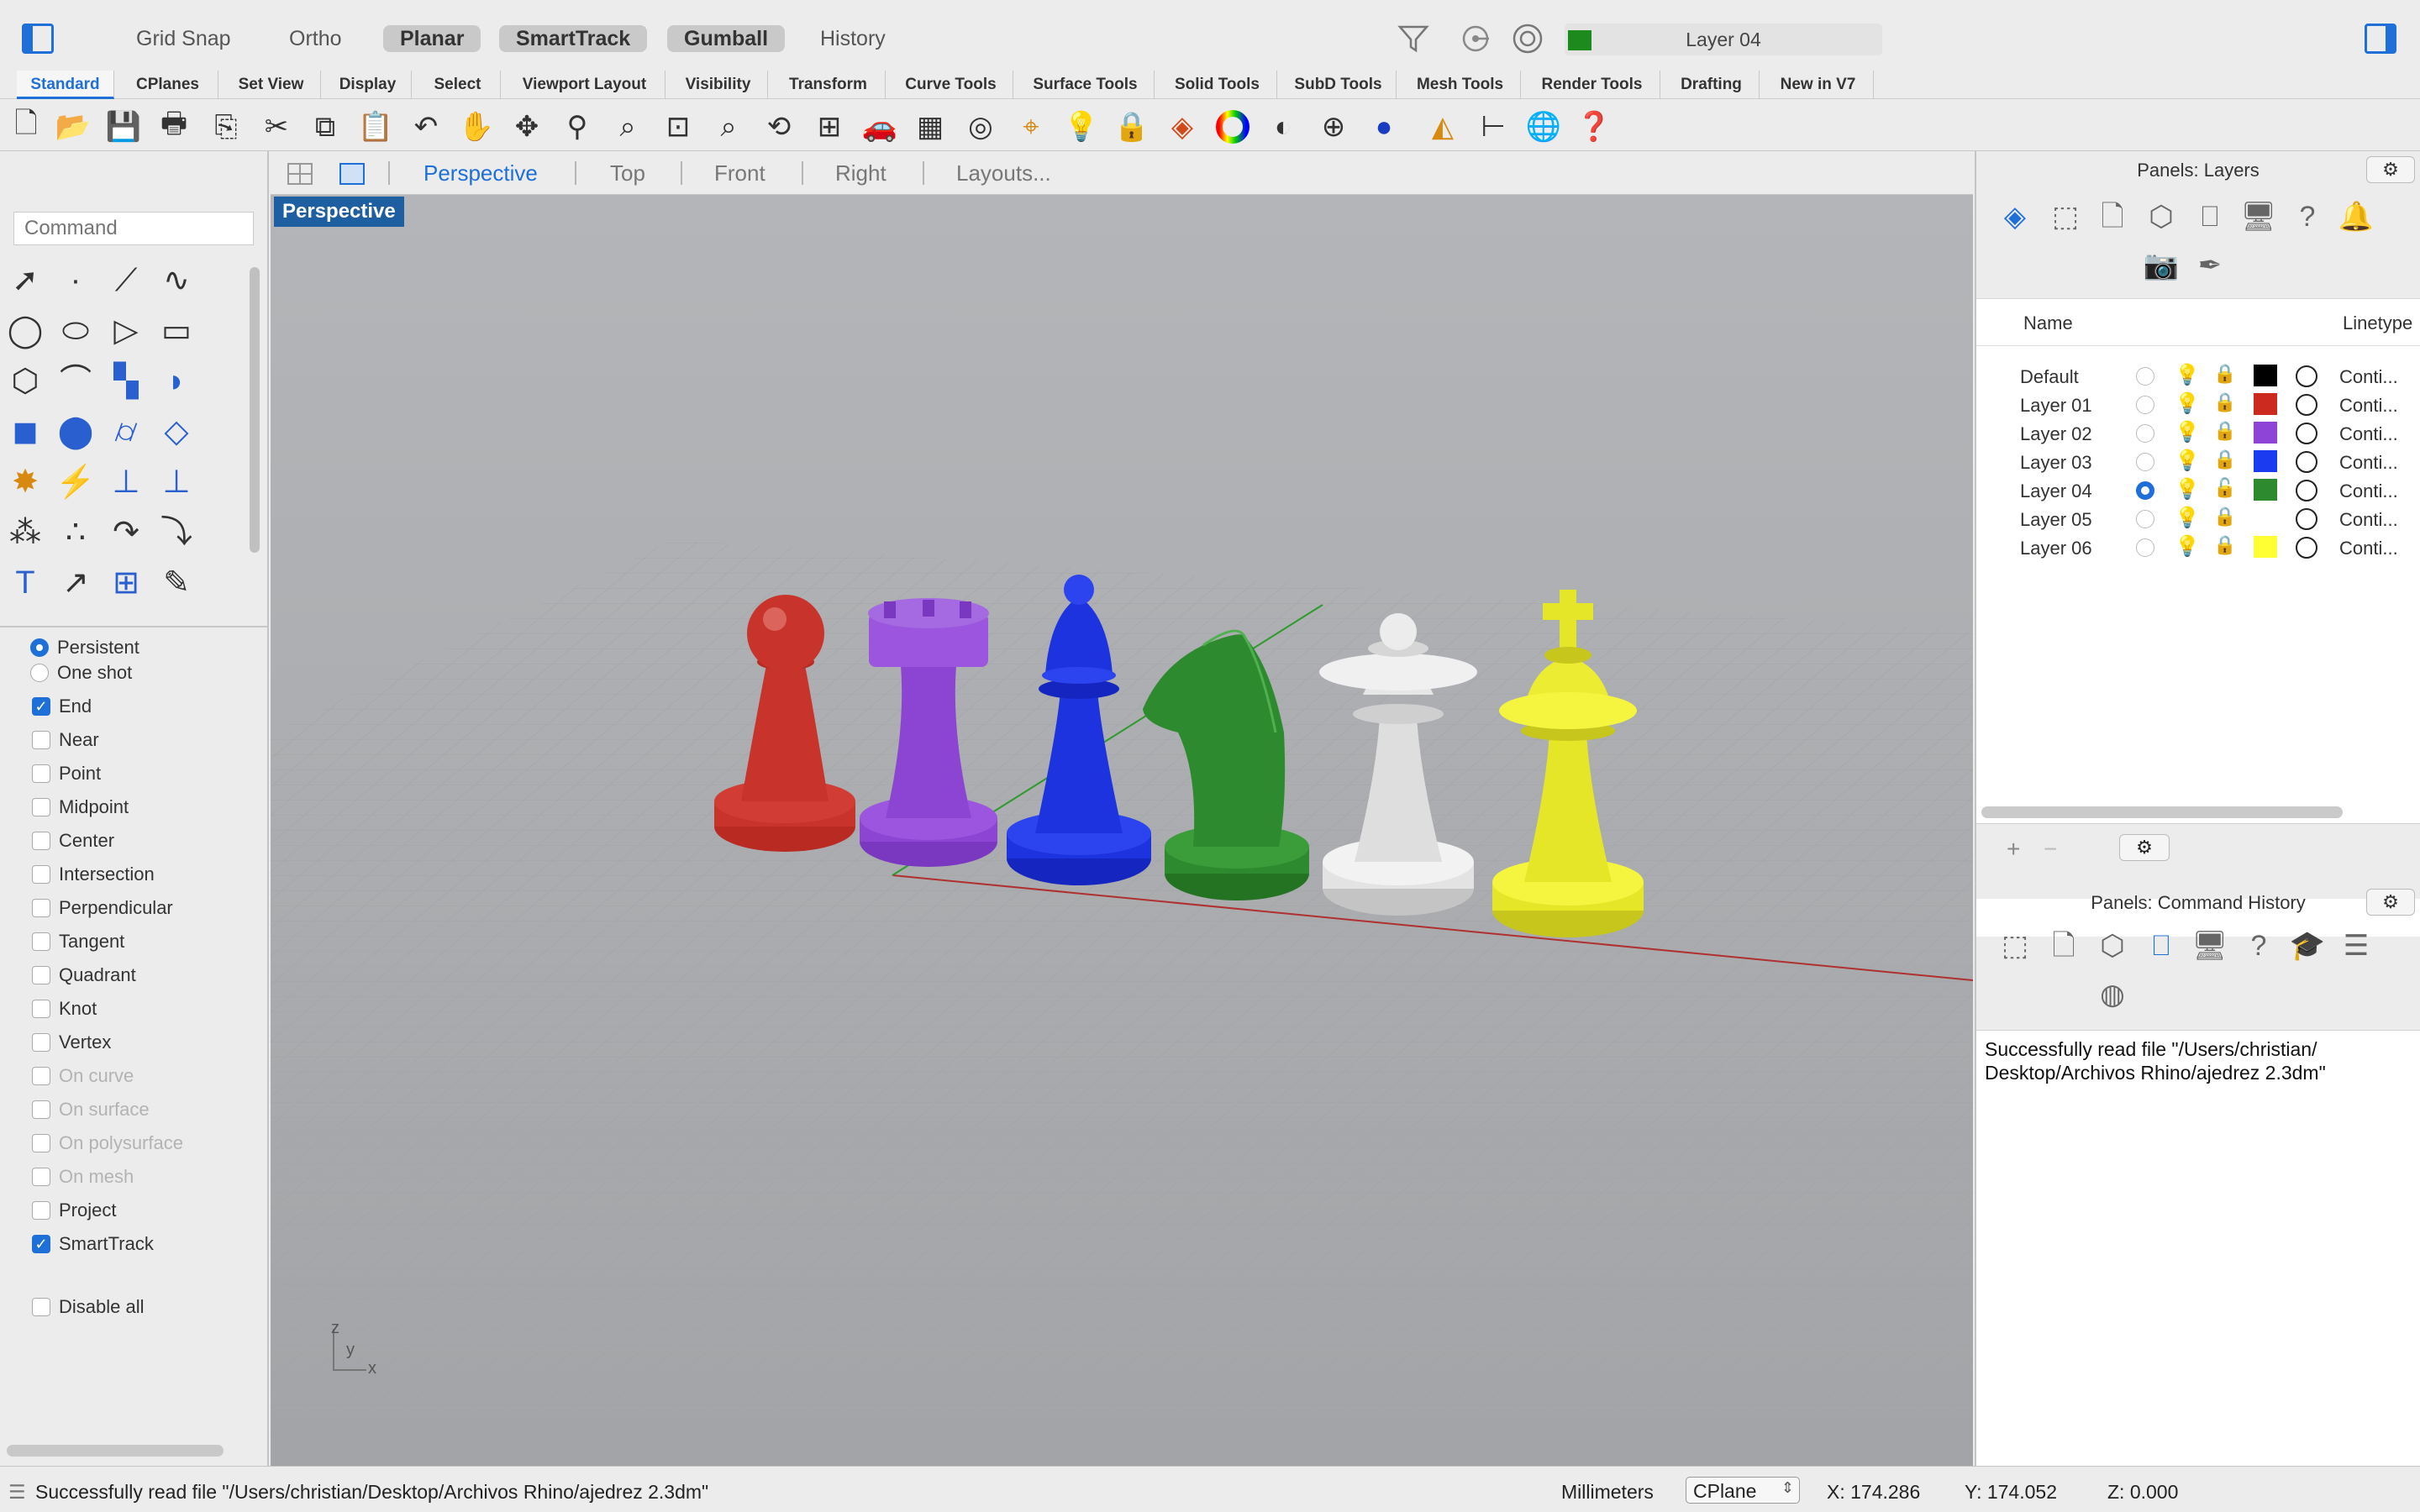 The width and height of the screenshot is (2420, 1512). Describe the element at coordinates (88, 1307) in the screenshot. I see `osnap-disable-all: Disable all` at that location.